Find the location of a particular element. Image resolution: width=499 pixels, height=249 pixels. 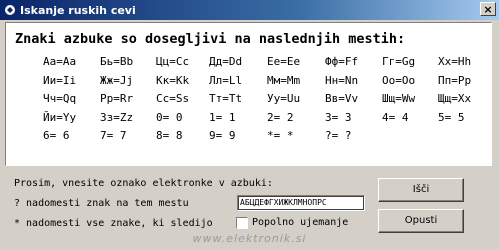

alphabet-cell: Жж=Jj is located at coordinates (117, 80).